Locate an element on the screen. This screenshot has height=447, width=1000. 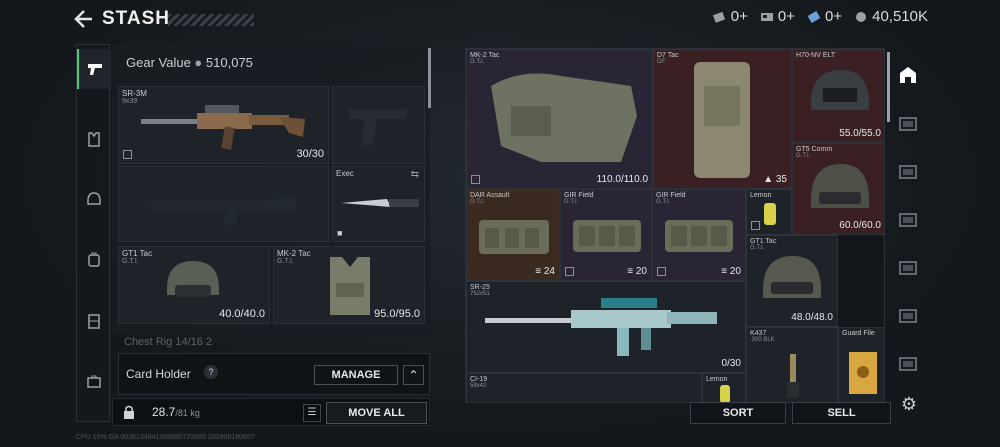
currency-ticket: 0+ is located at coordinates (730, 16).